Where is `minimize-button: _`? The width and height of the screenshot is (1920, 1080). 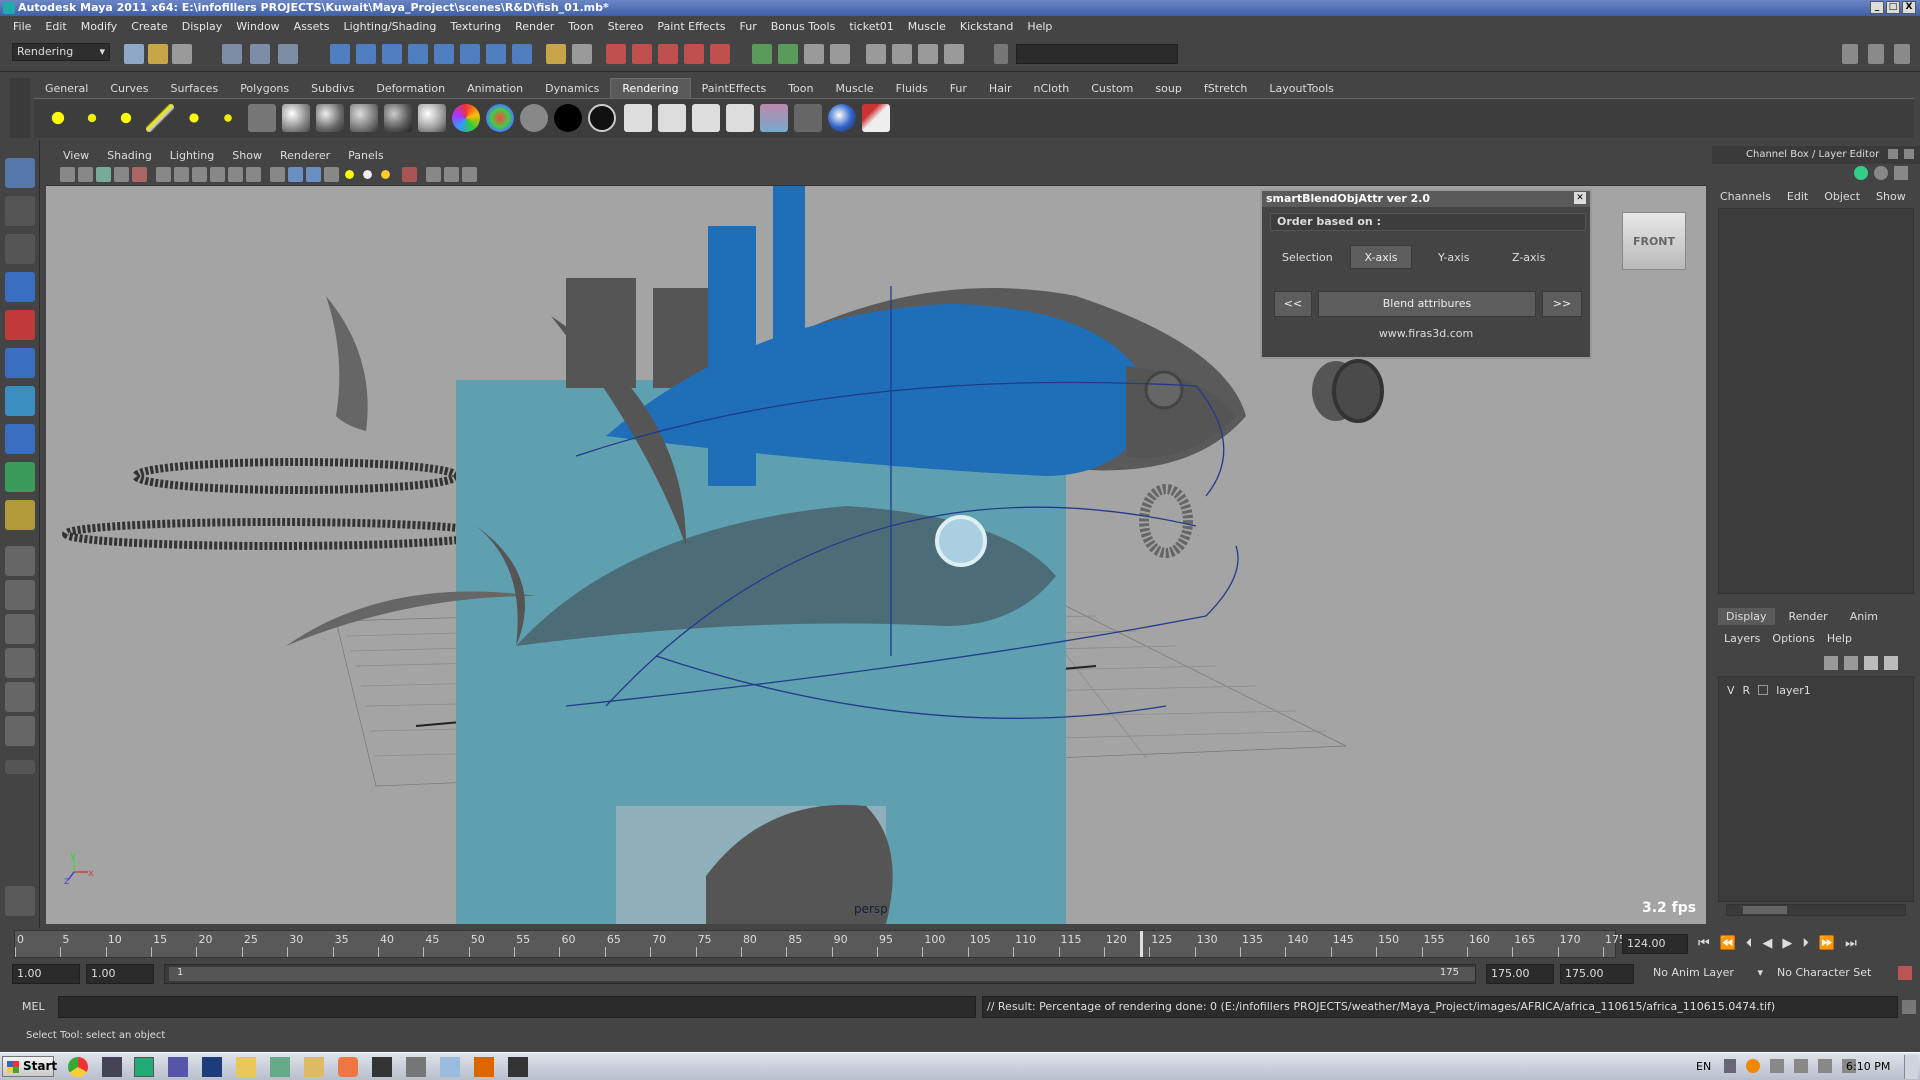 minimize-button: _ is located at coordinates (1877, 7).